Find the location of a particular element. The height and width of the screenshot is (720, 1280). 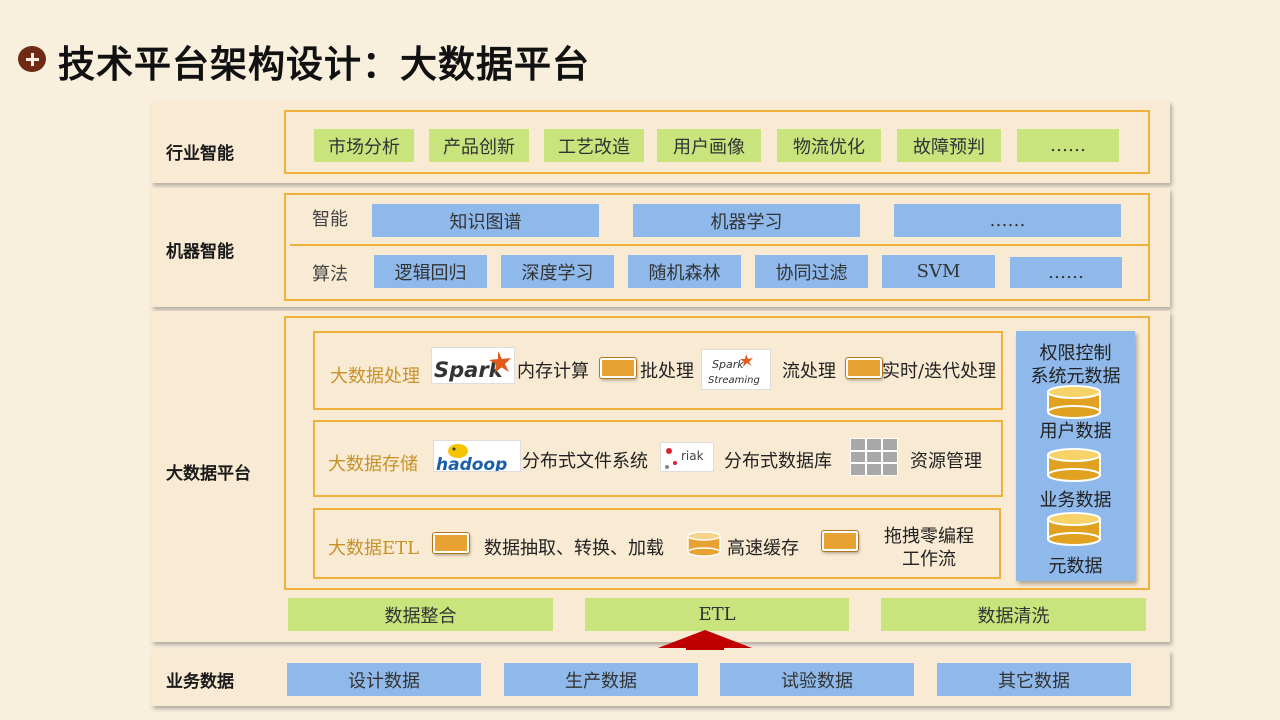

industry-item-process: 工艺改造 is located at coordinates (594, 145).